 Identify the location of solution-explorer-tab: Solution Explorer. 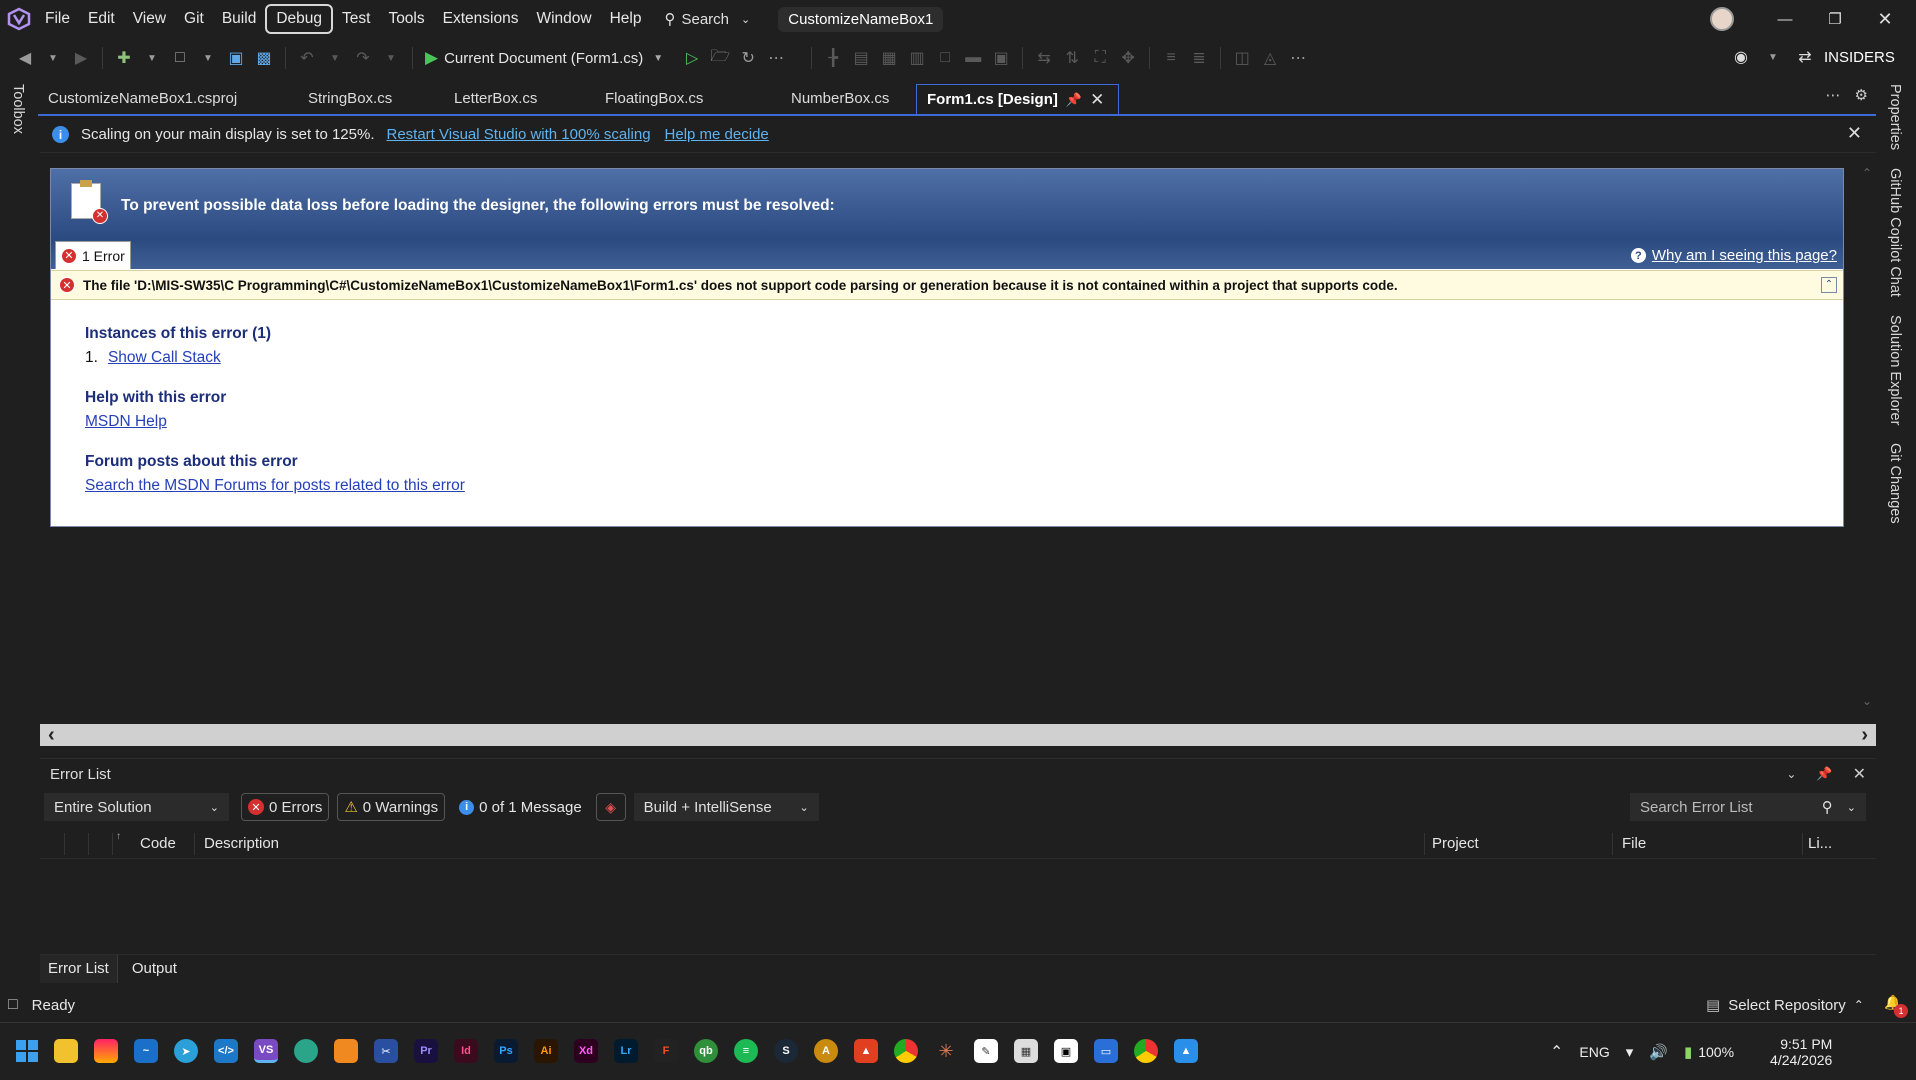
(1895, 370).